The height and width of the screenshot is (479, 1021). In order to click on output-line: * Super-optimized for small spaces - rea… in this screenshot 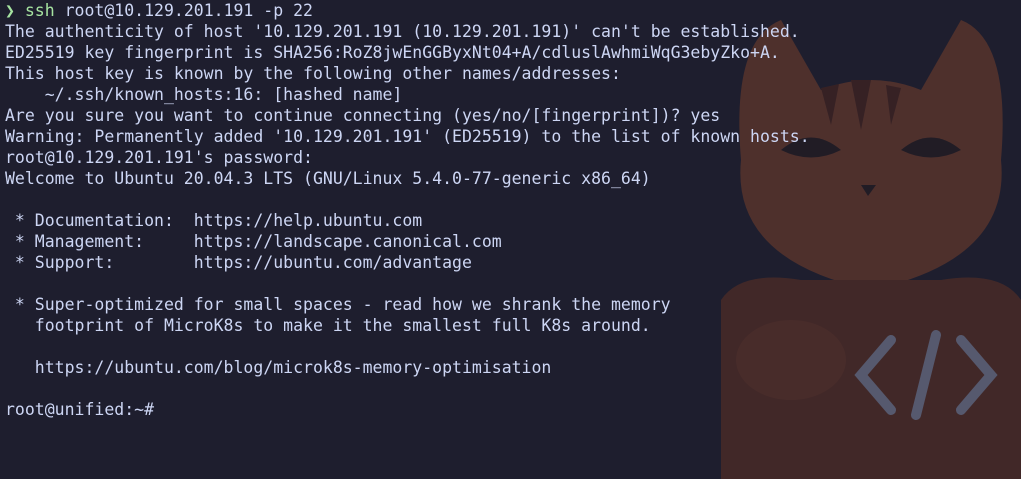, I will do `click(338, 304)`.